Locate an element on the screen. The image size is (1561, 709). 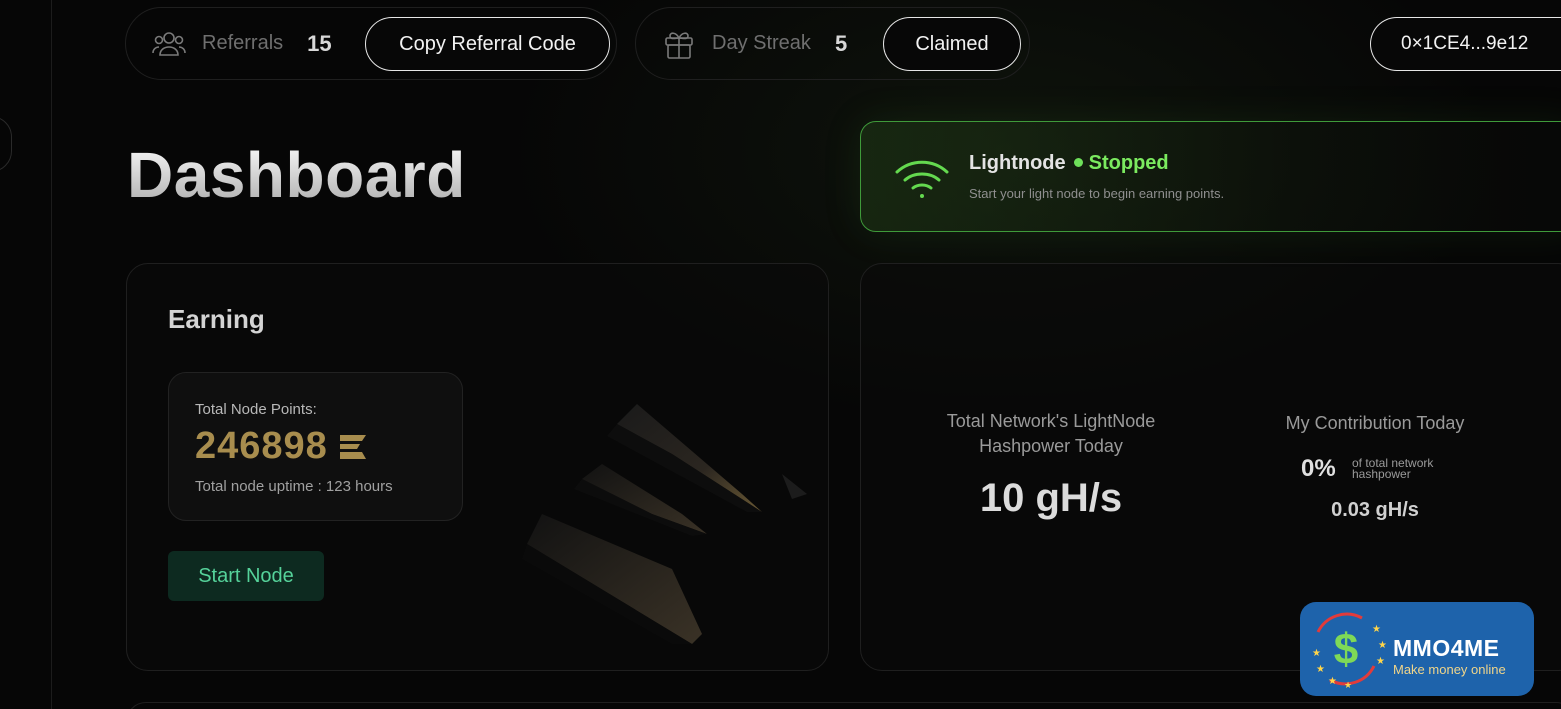
total-node-points-value: 246898 is located at coordinates (281, 446).